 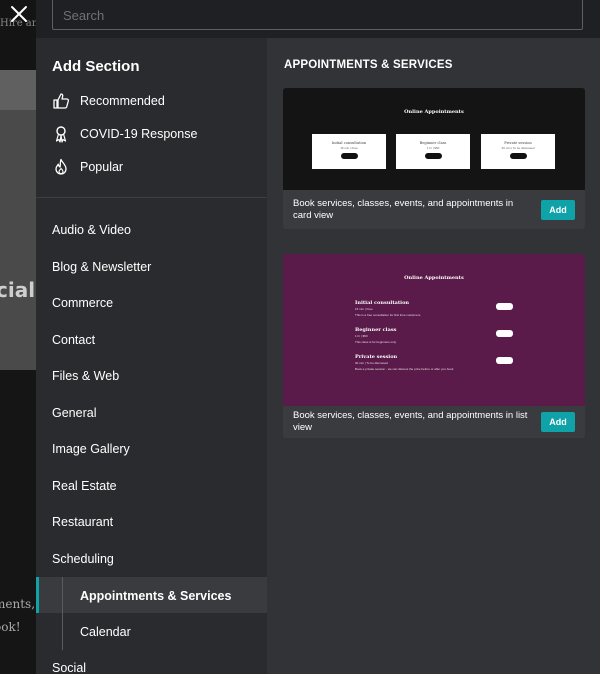 What do you see at coordinates (83, 559) in the screenshot?
I see `category-scheduling: Scheduling` at bounding box center [83, 559].